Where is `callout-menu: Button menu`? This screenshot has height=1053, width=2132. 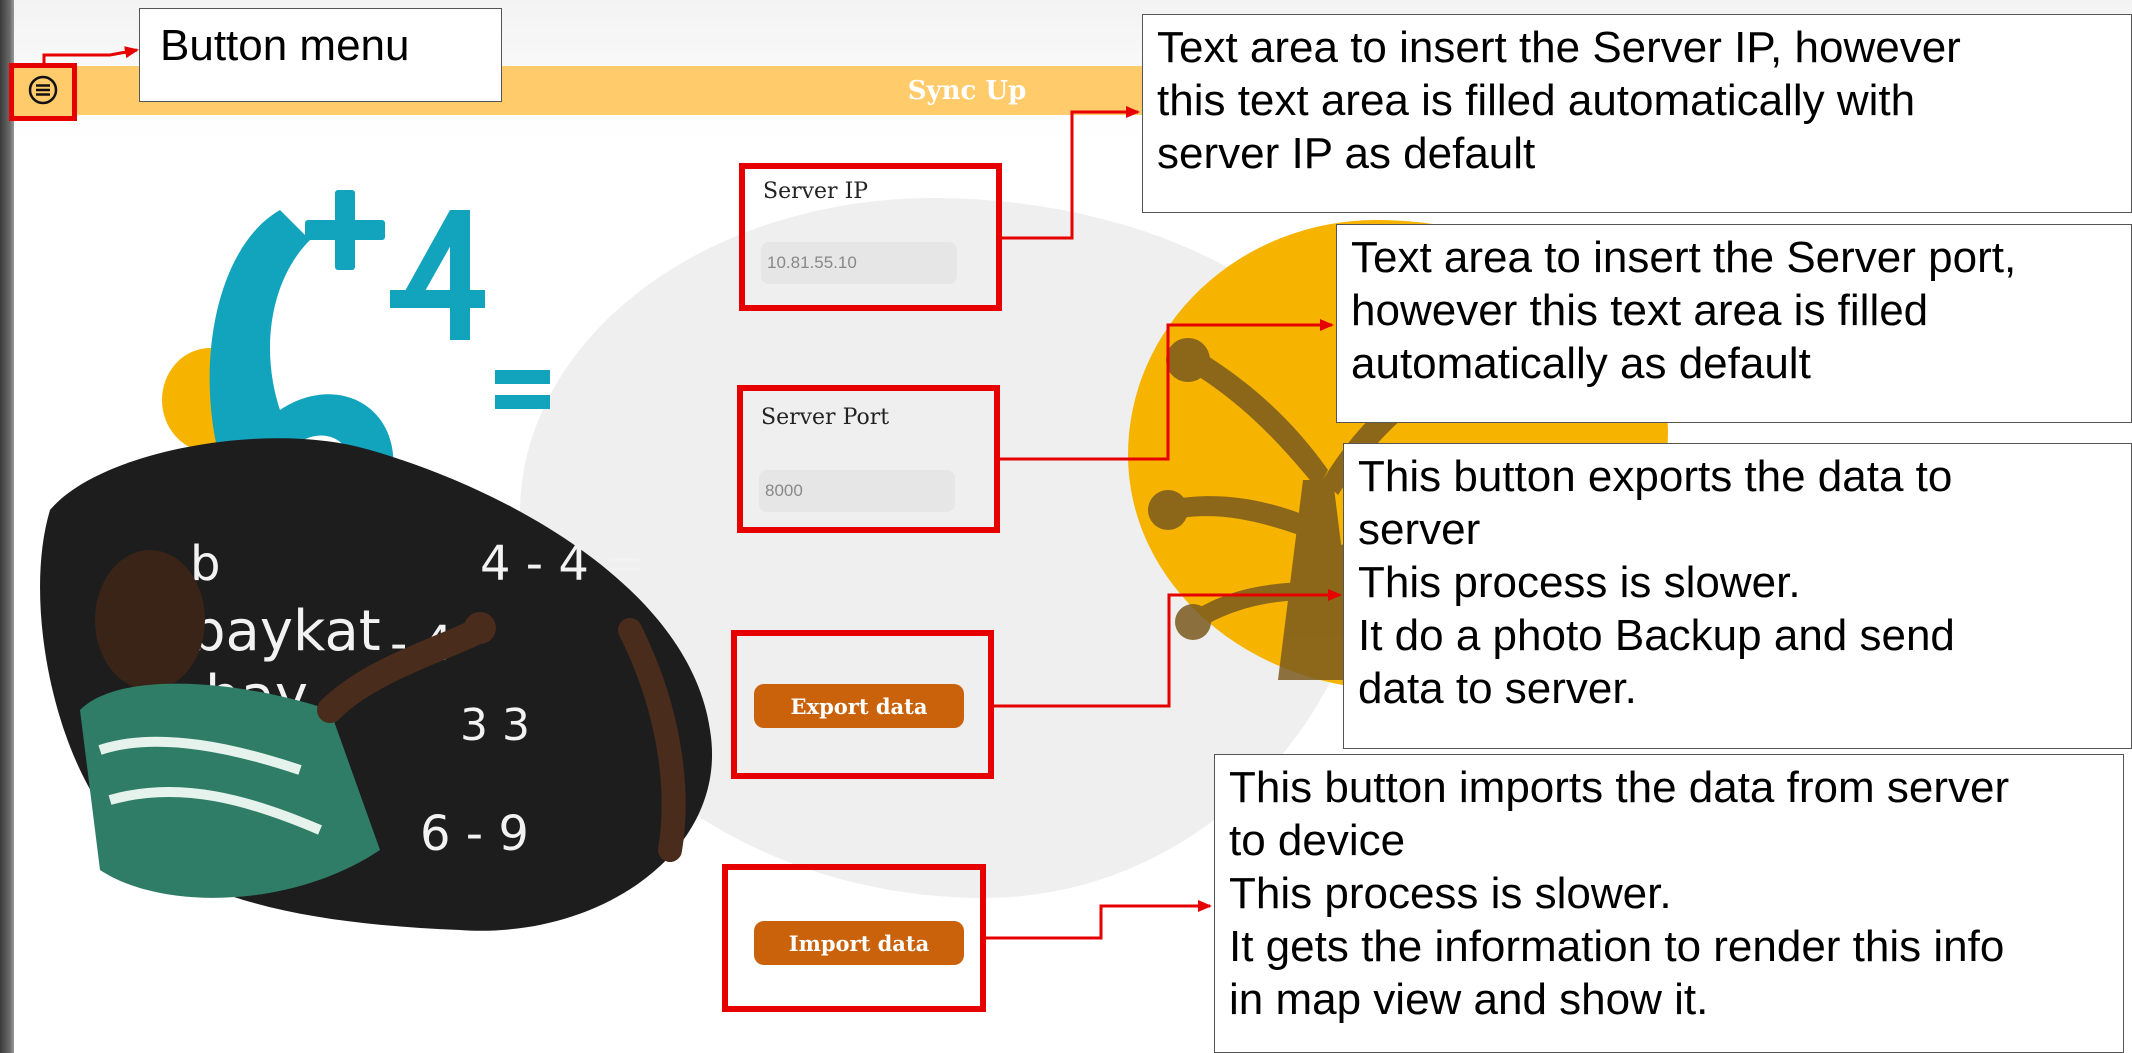 callout-menu: Button menu is located at coordinates (320, 55).